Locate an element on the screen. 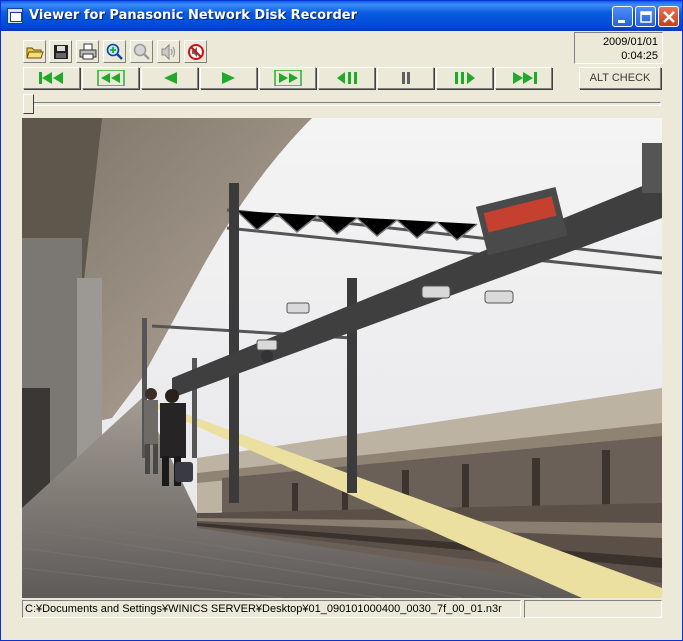 This screenshot has width=683, height=641. zoom-in-icon is located at coordinates (114, 51).